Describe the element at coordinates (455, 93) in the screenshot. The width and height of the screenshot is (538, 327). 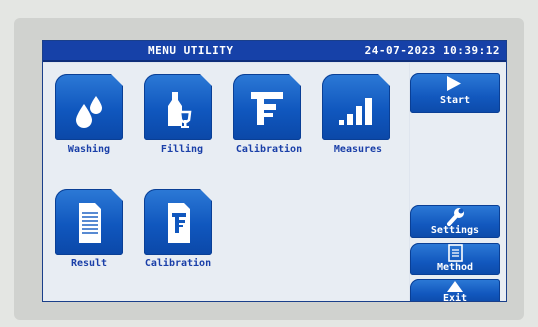
I see `start-button: Start` at that location.